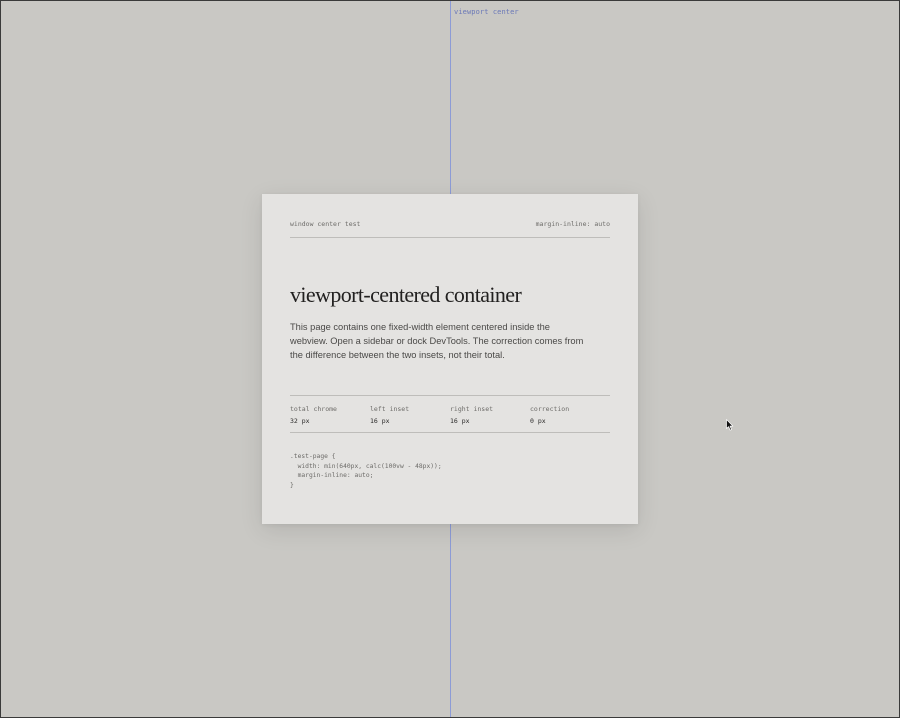 Image resolution: width=900 pixels, height=718 pixels. I want to click on code-line: .test-page {, so click(313, 456).